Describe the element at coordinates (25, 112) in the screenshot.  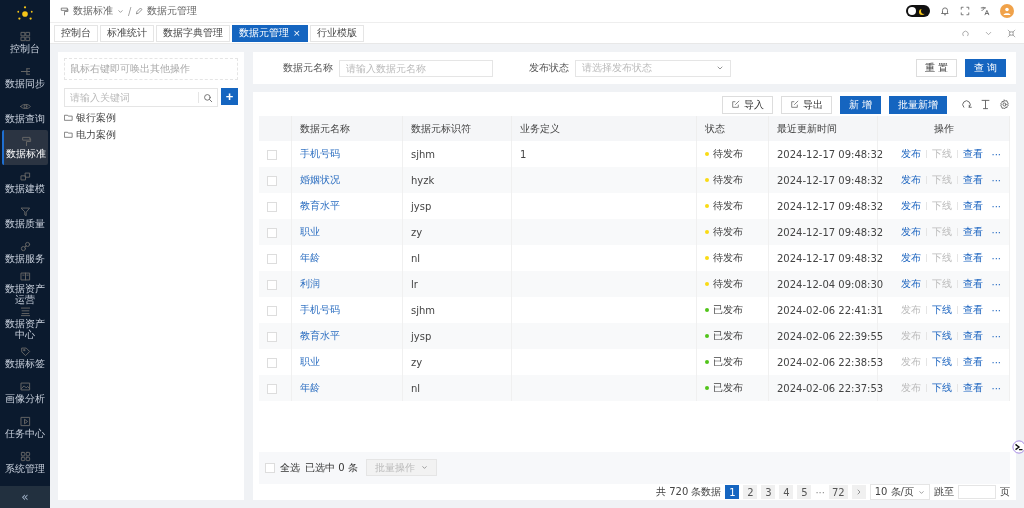
I see `sidebar-item: 数据查询` at that location.